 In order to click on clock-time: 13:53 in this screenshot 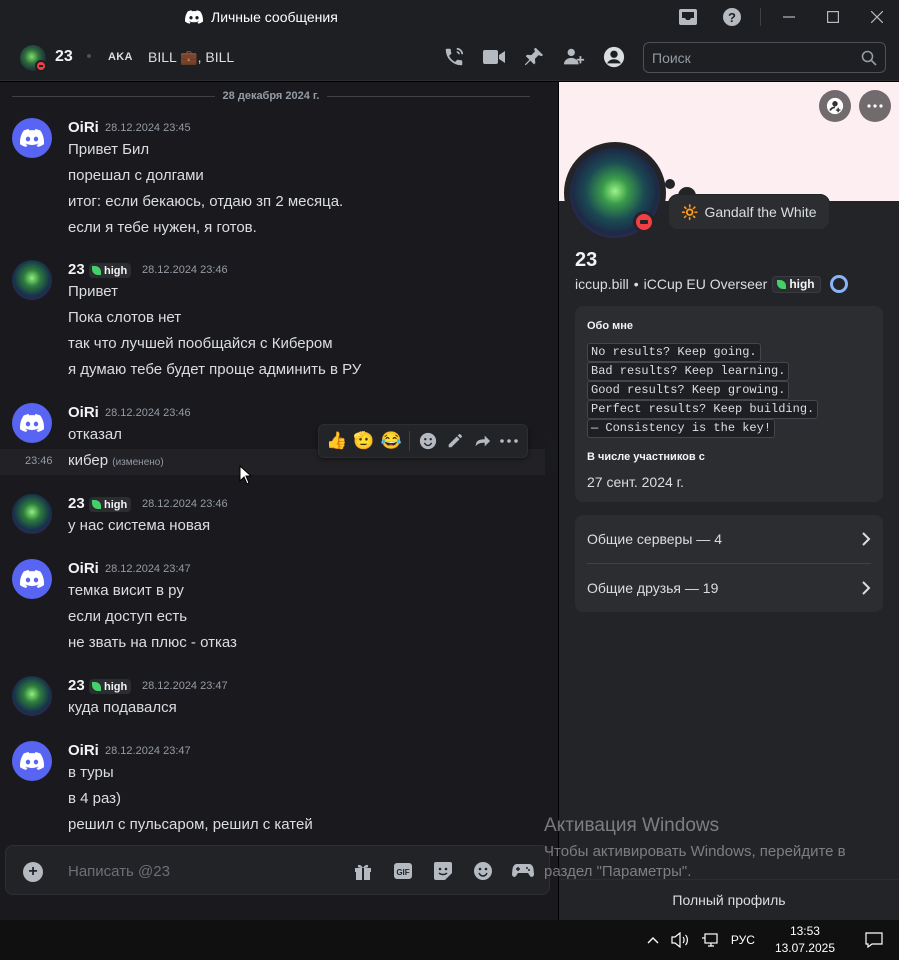, I will do `click(804, 931)`.